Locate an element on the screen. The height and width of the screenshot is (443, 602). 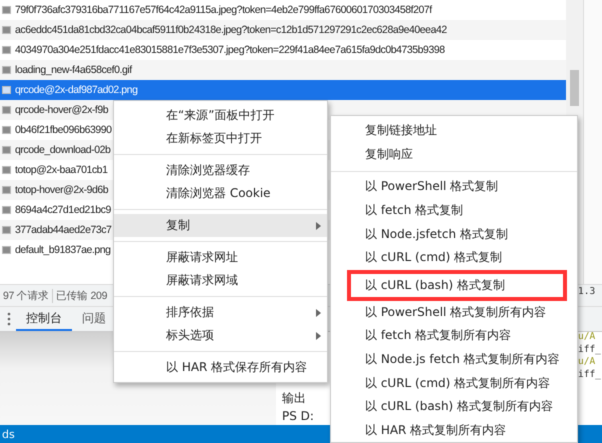
request-row: loading_new-f4a658cef0.gif is located at coordinates (283, 70).